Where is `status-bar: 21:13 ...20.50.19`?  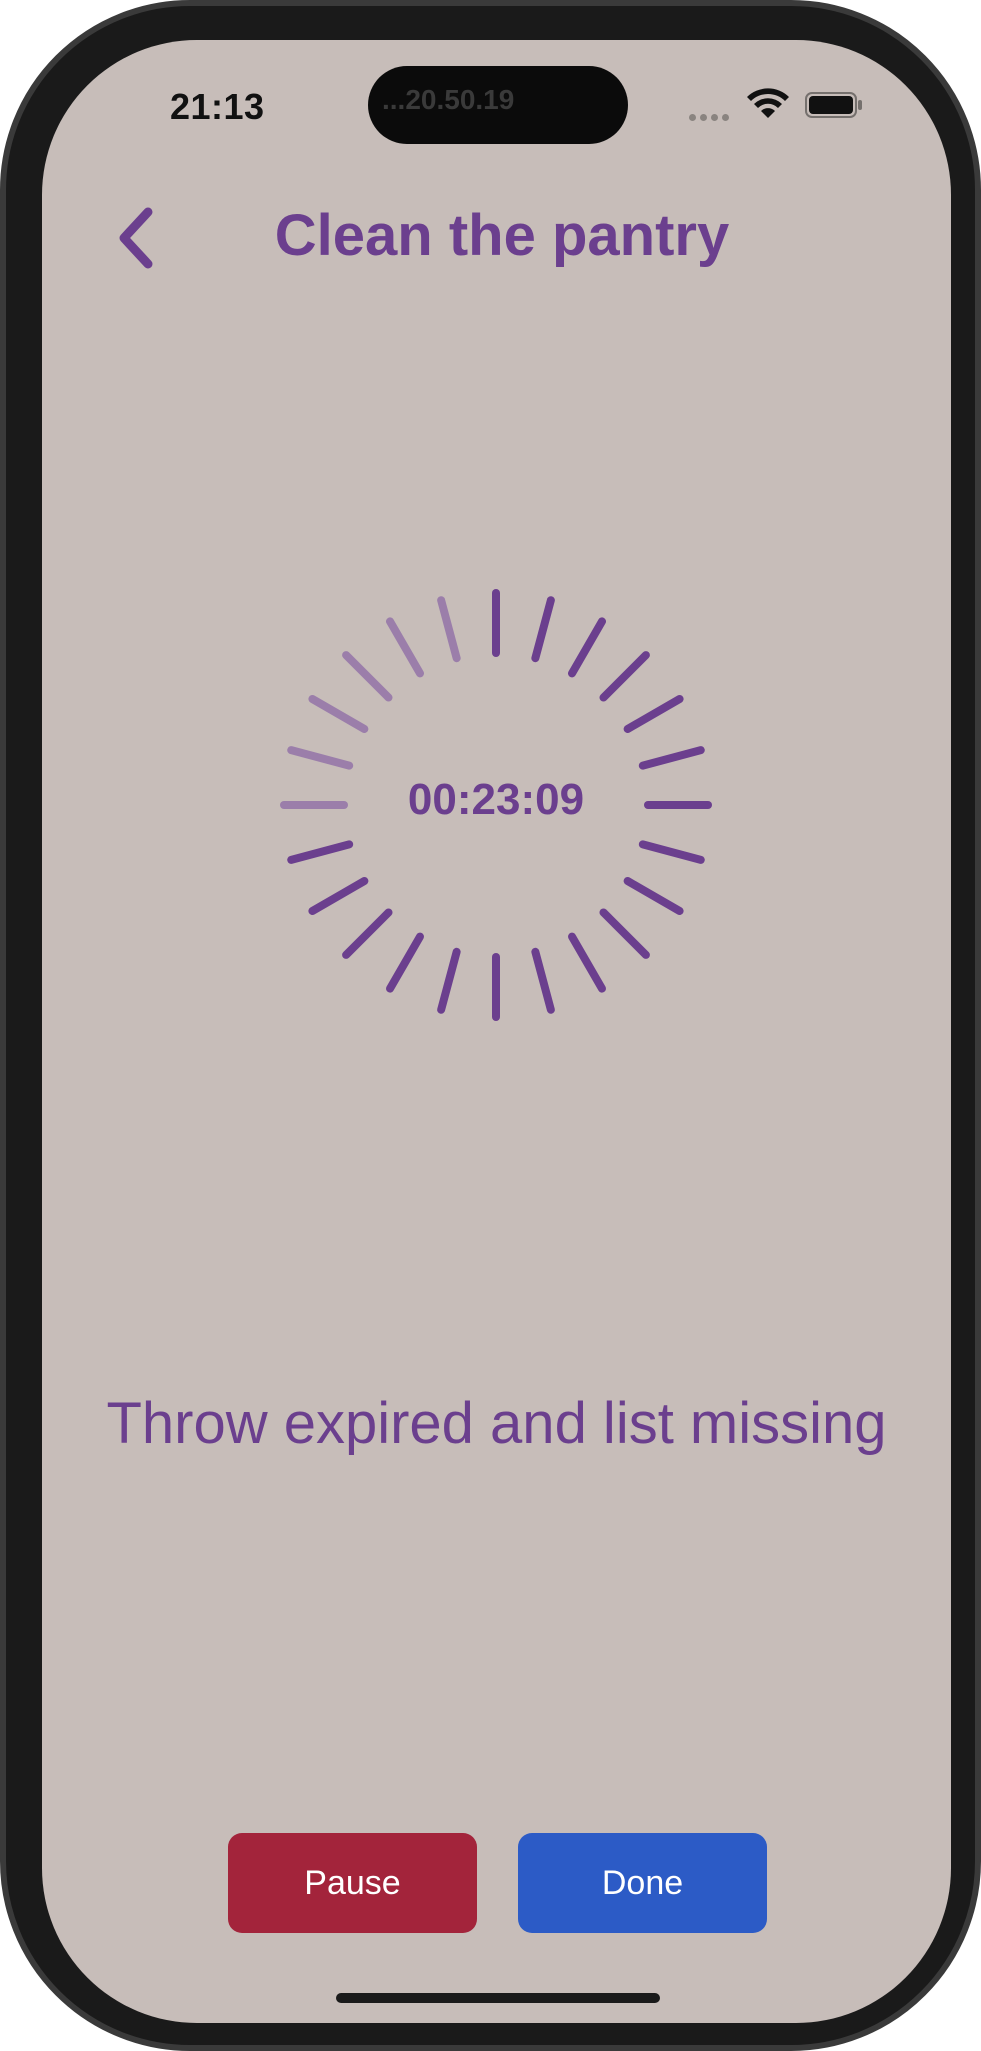
status-bar: 21:13 ...20.50.19 is located at coordinates (496, 105).